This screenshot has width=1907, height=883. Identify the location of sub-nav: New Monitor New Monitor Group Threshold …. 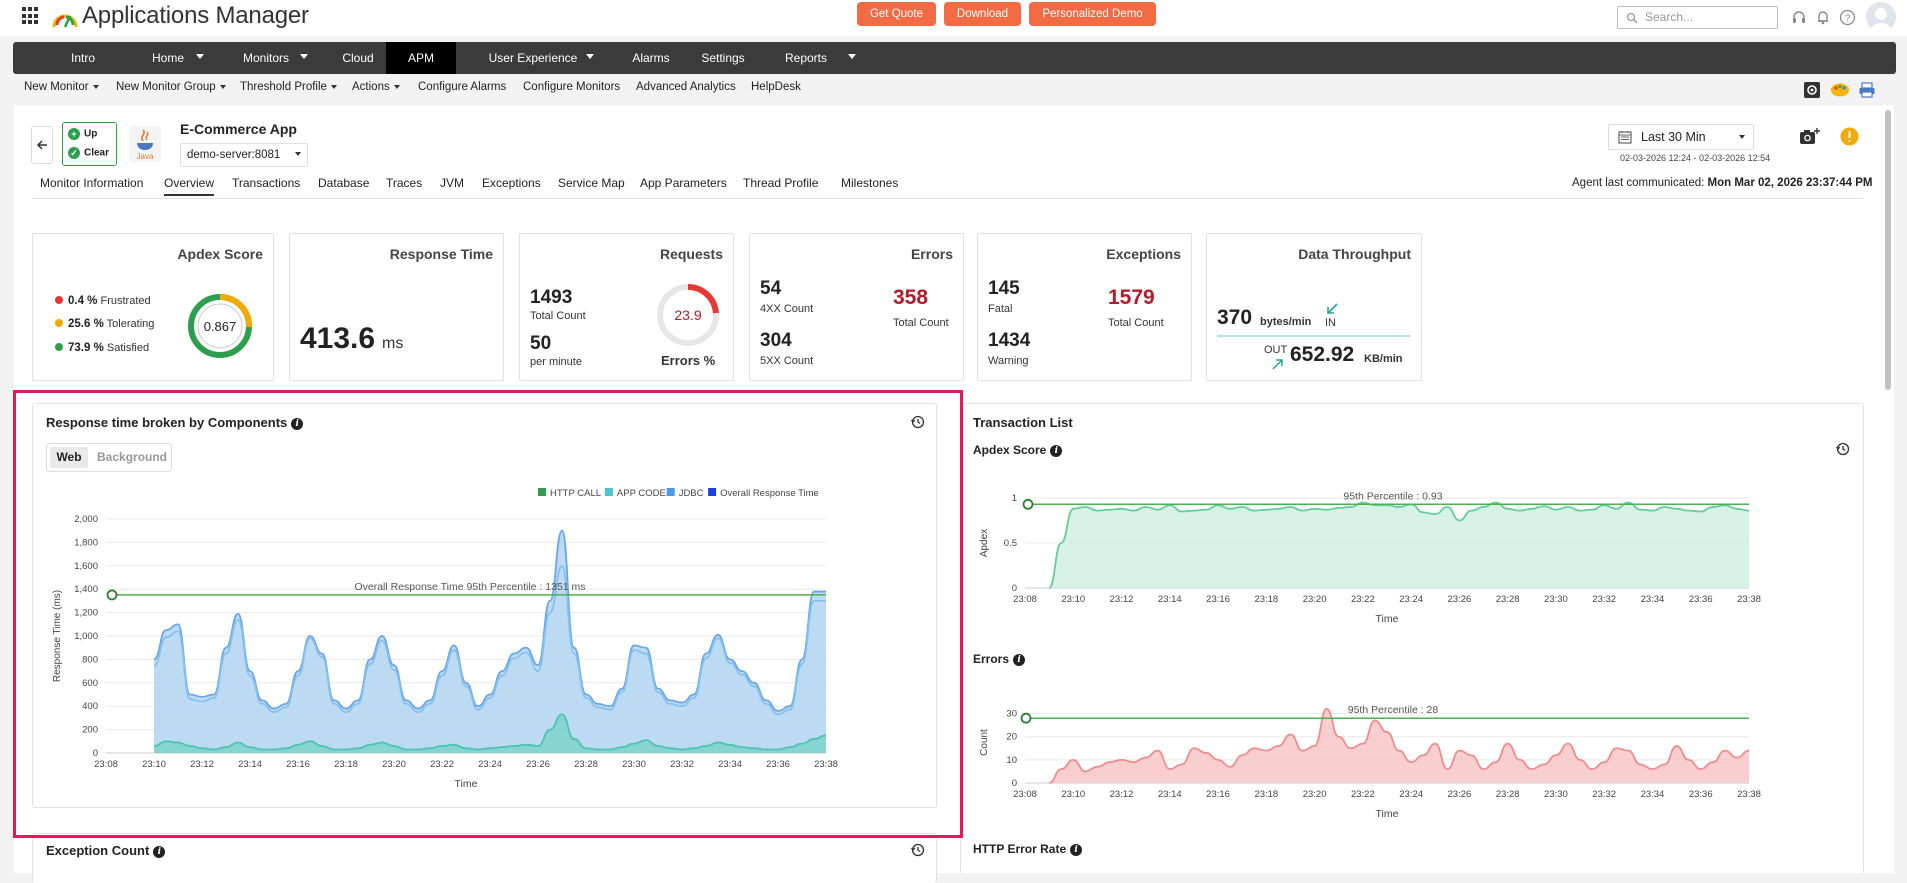
(953, 89).